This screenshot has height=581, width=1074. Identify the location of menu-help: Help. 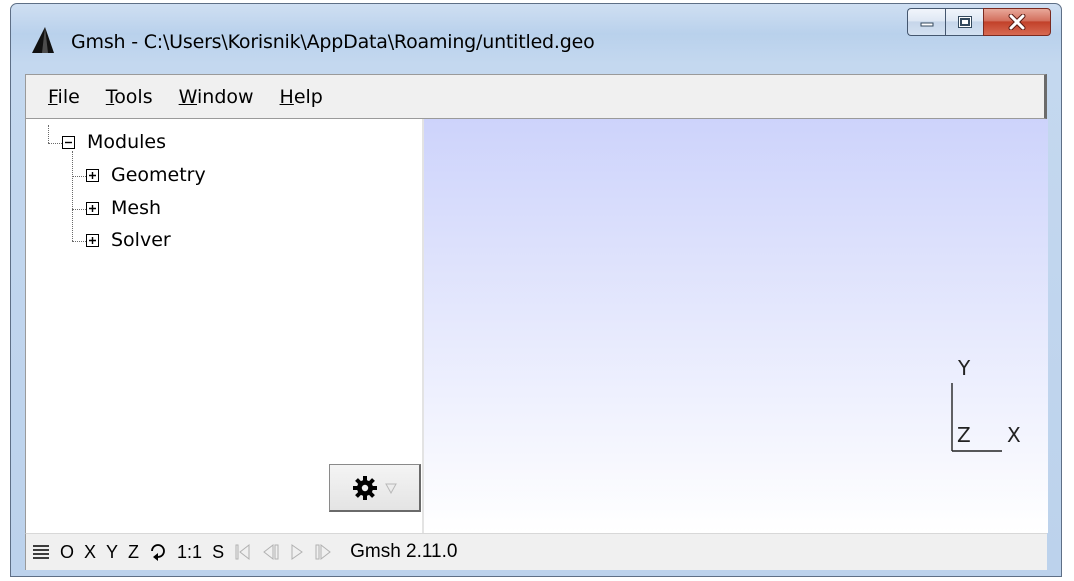
(301, 97).